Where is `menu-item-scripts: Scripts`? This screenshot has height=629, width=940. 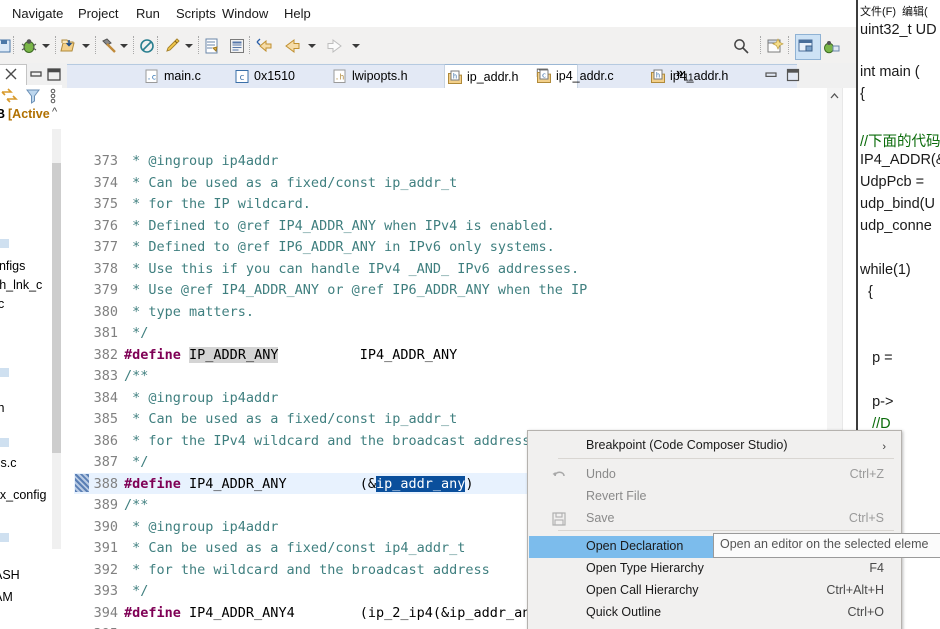
menu-item-scripts: Scripts is located at coordinates (196, 13).